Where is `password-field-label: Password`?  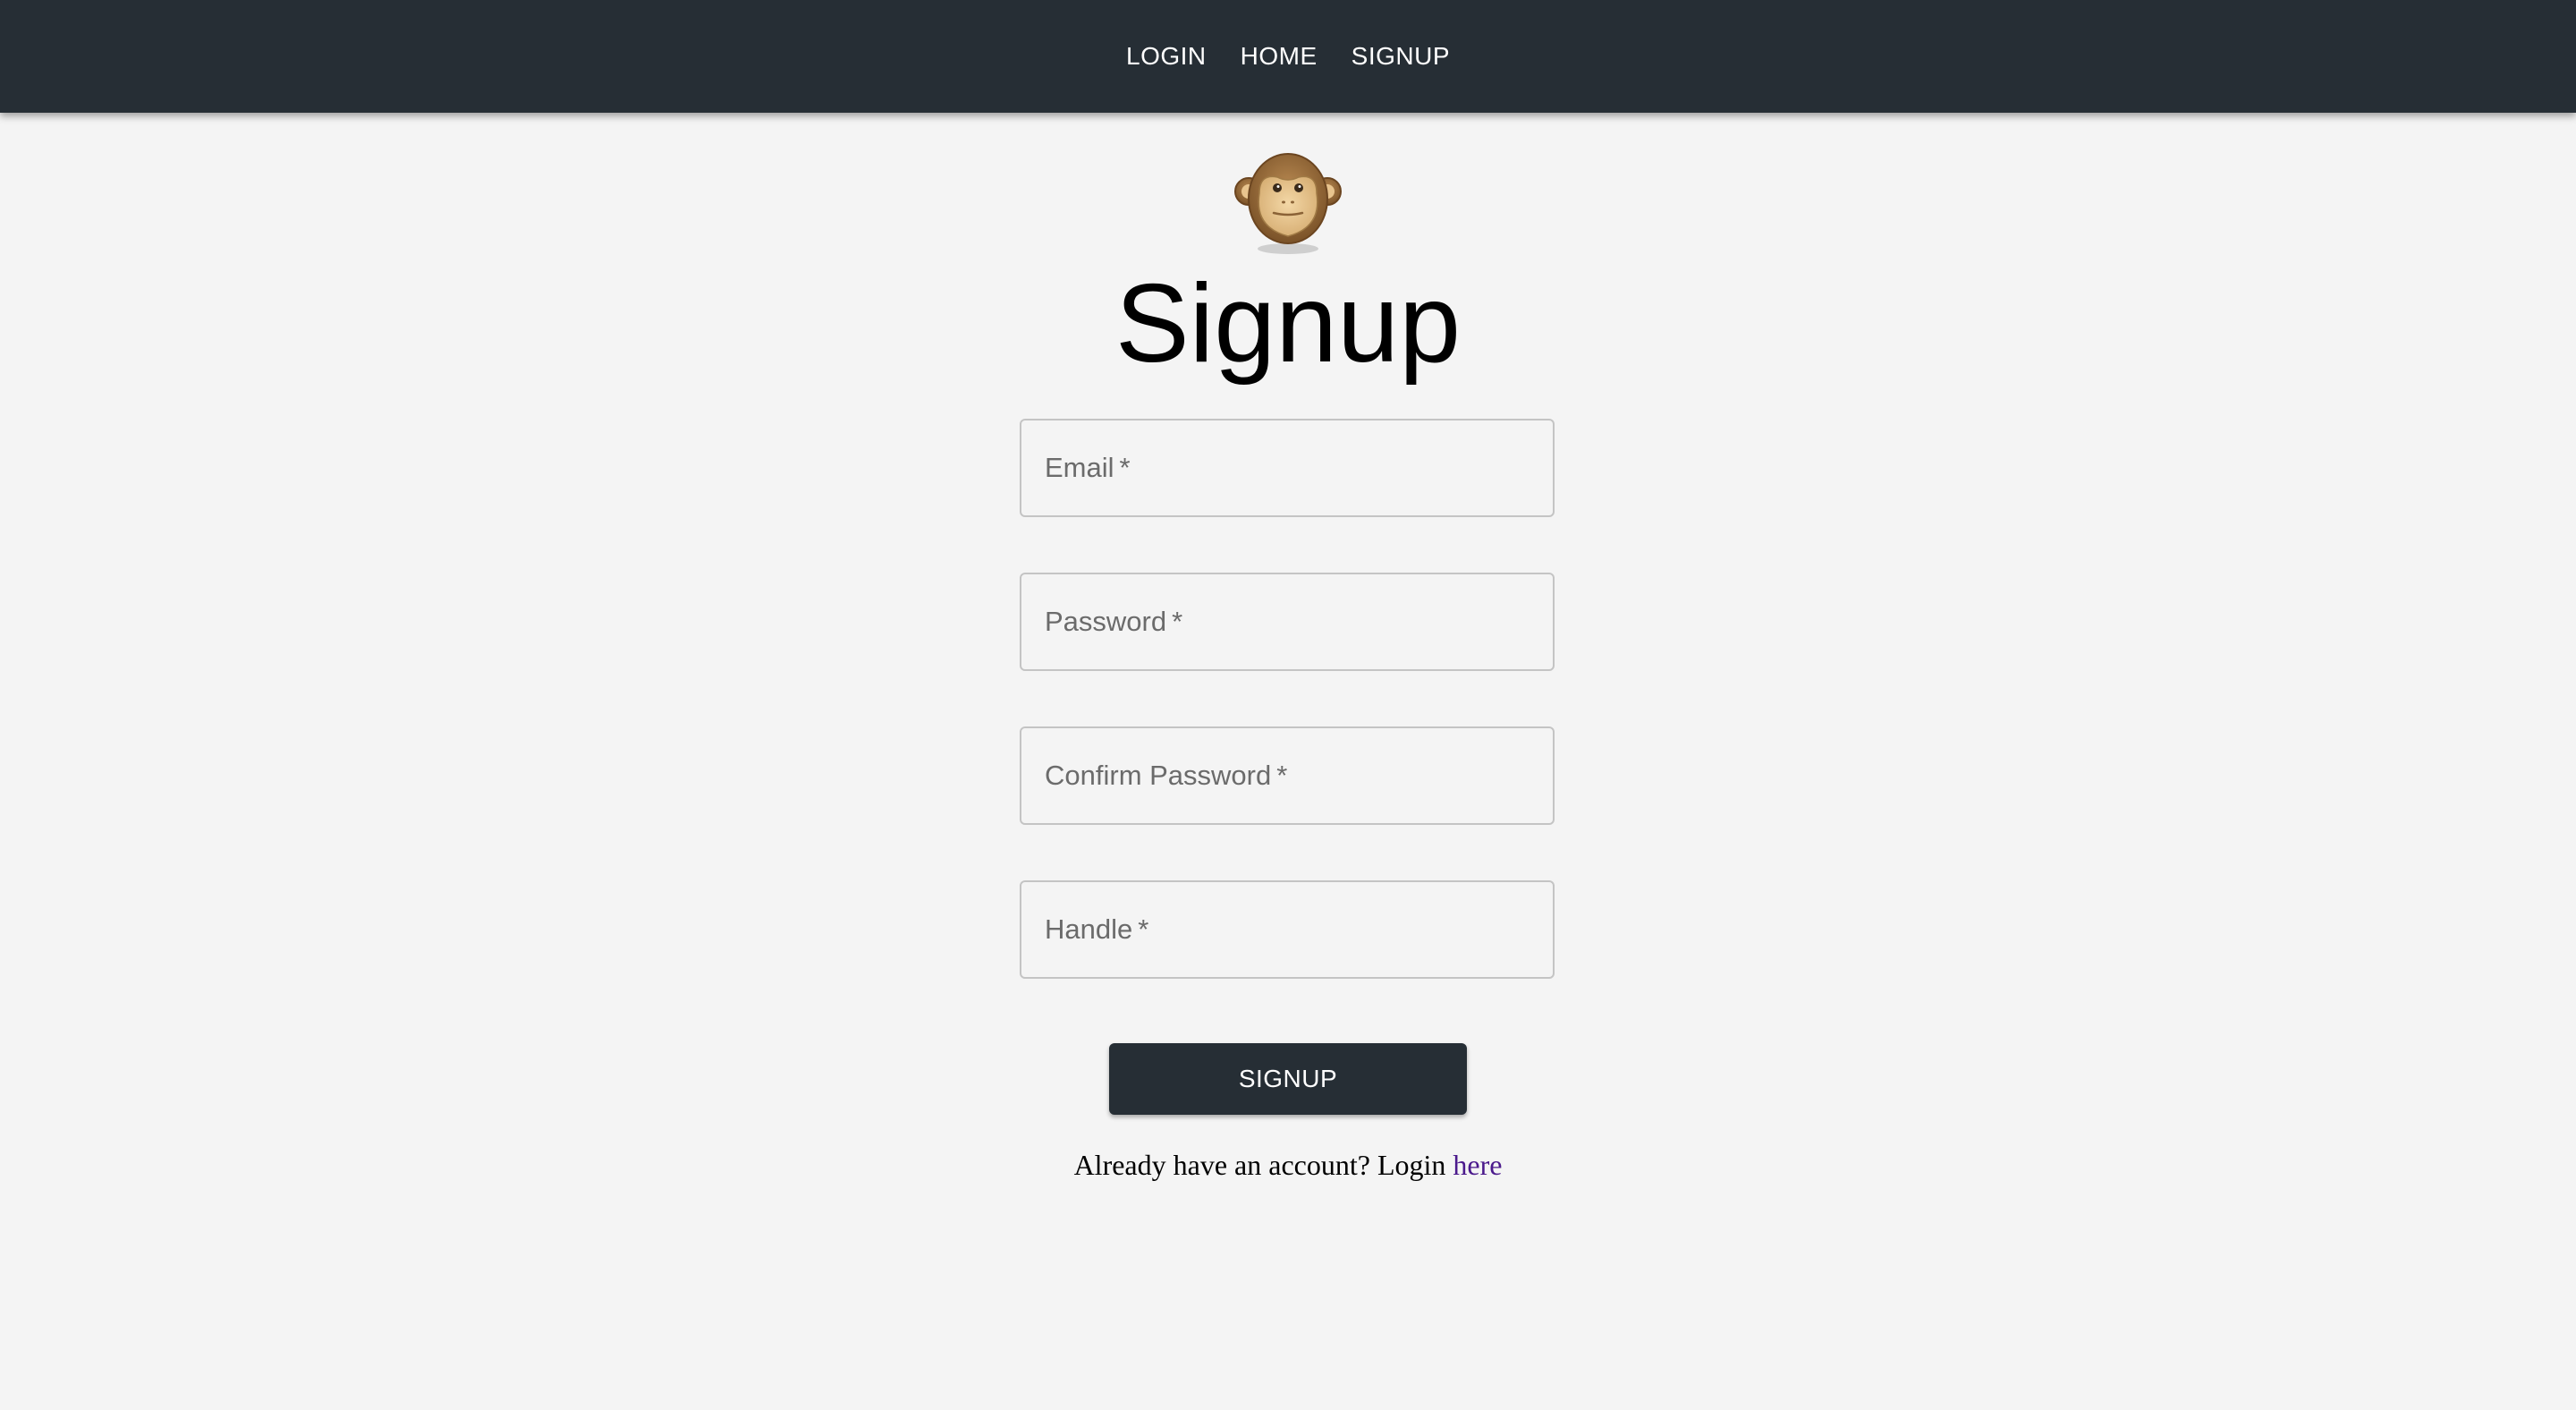 password-field-label: Password is located at coordinates (1106, 622).